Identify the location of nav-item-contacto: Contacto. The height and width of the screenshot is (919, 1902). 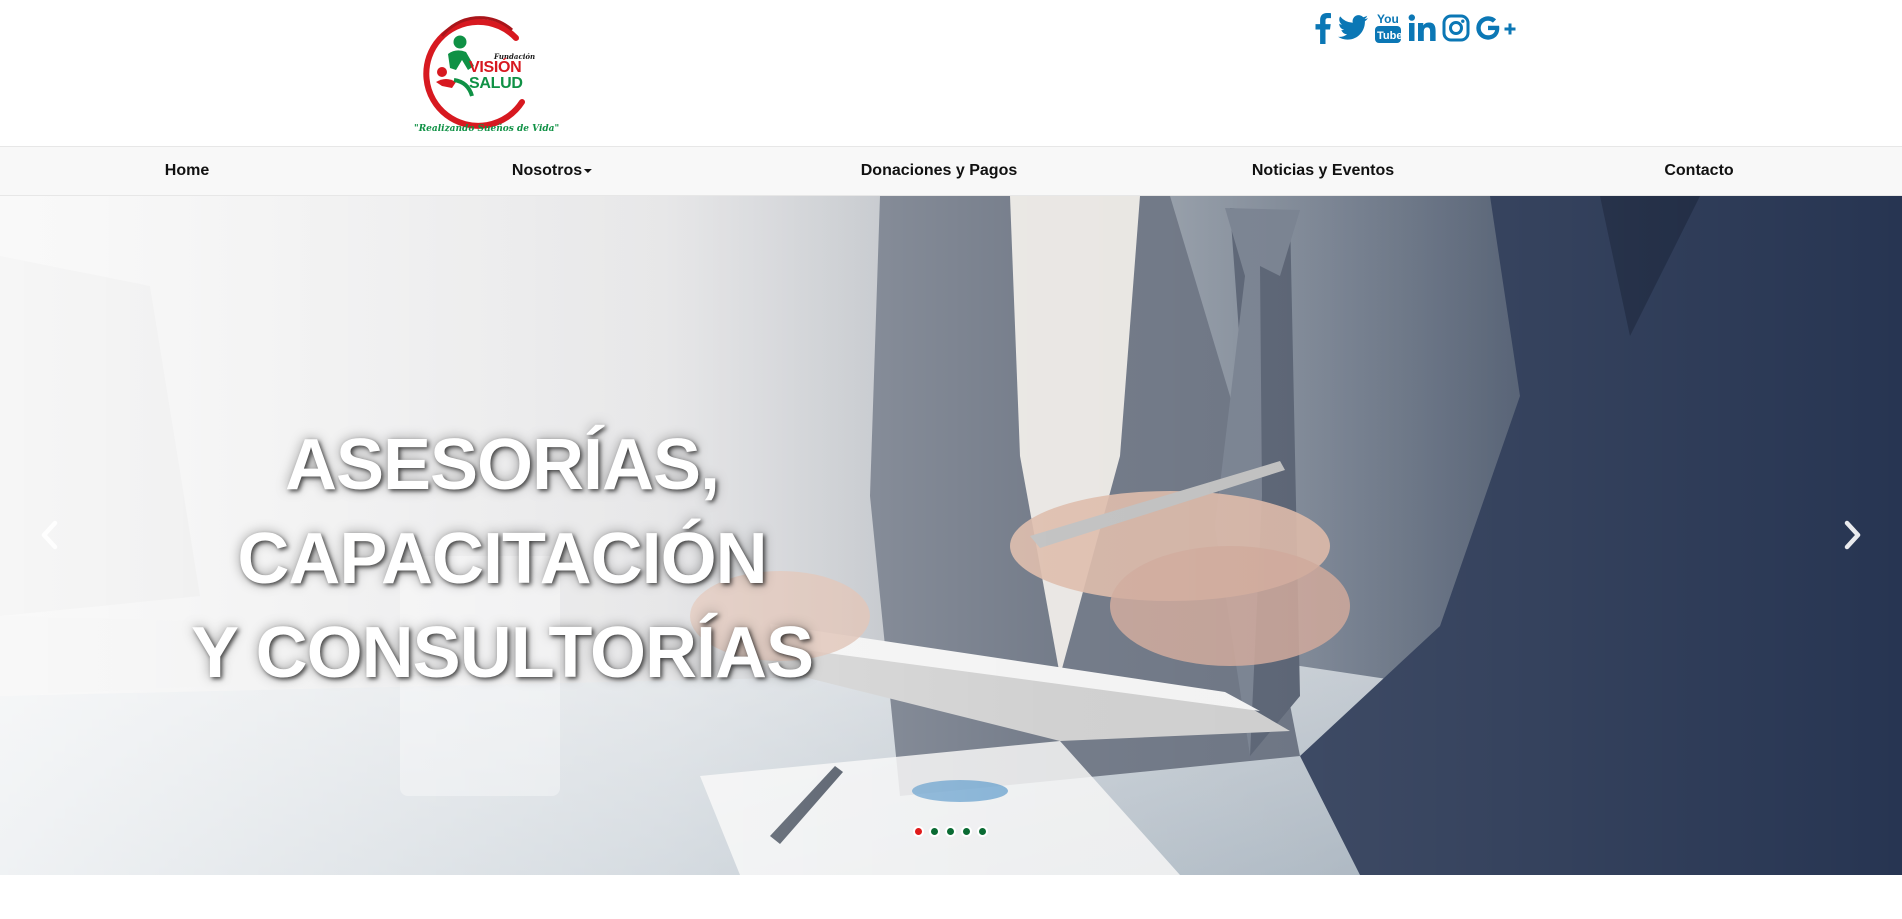
(1698, 171).